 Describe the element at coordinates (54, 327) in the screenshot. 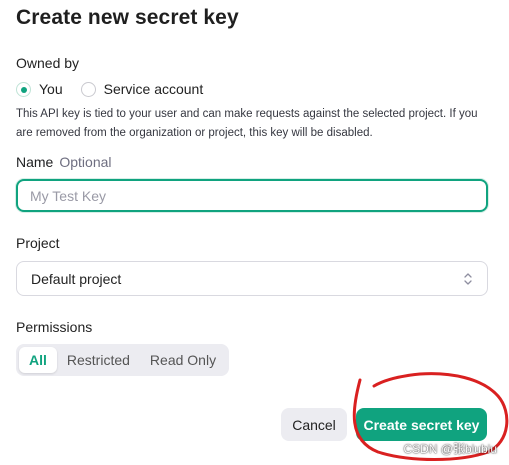

I see `permissions-label: Permissions` at that location.